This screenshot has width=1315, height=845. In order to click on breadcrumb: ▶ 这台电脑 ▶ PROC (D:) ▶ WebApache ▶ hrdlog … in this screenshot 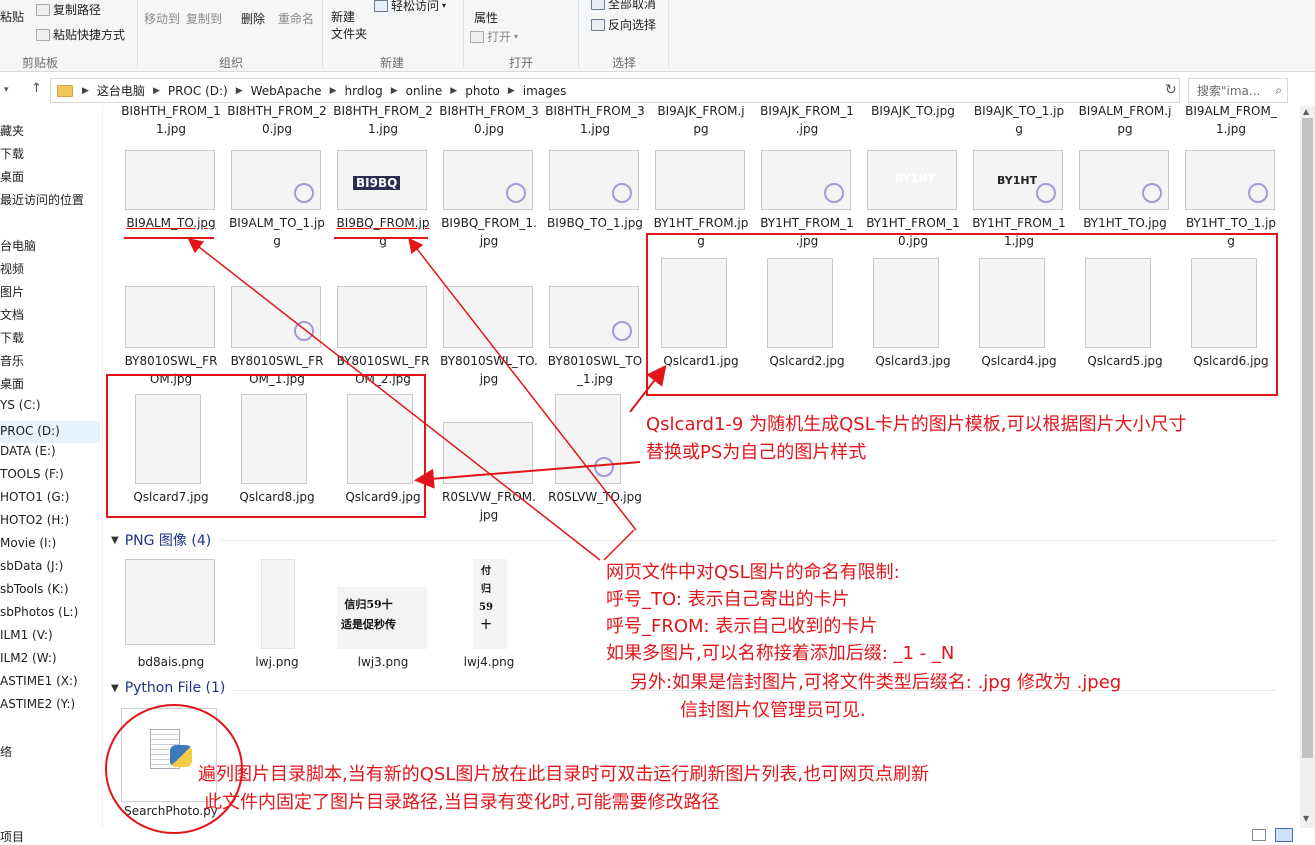, I will do `click(615, 90)`.